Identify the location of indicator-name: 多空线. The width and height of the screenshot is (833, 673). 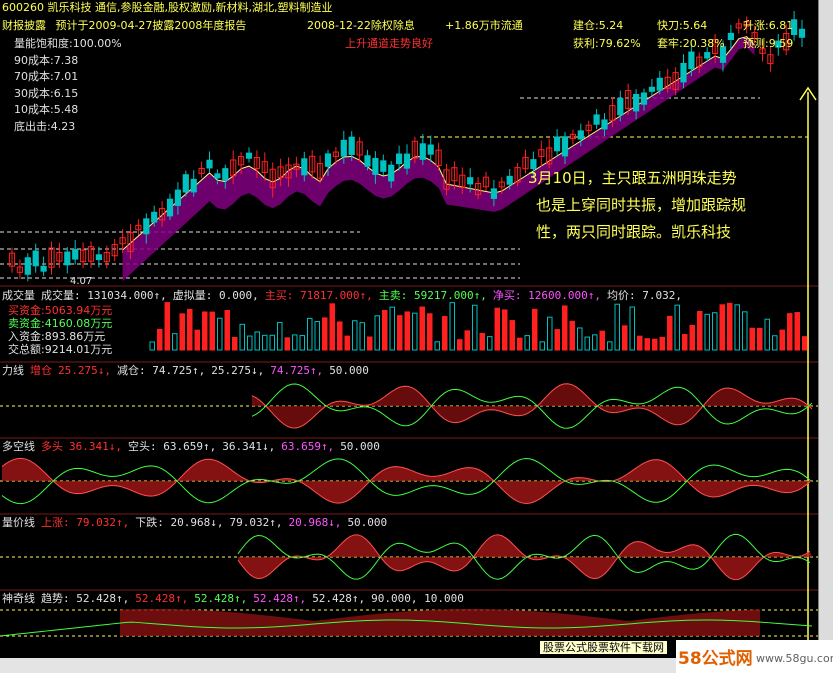
(18, 446).